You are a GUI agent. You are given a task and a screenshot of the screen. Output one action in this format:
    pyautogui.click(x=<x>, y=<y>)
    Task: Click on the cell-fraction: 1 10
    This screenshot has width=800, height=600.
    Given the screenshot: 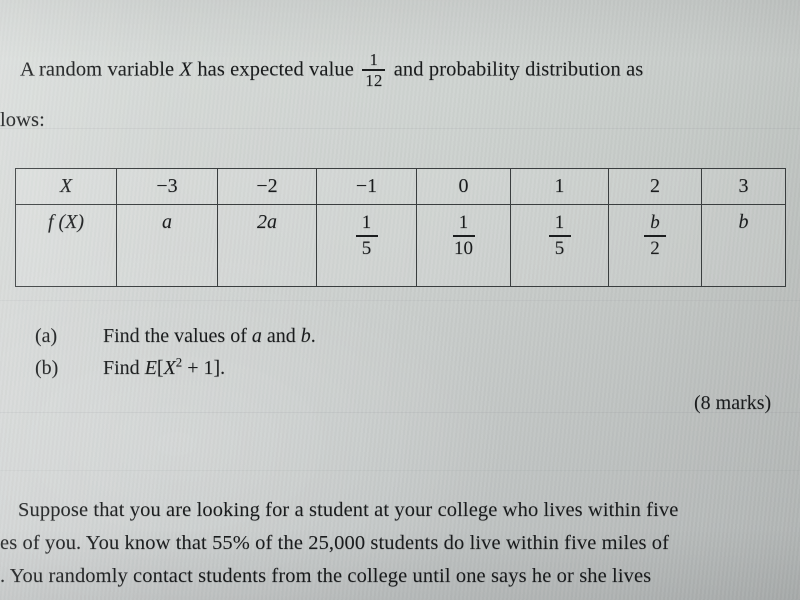 What is the action you would take?
    pyautogui.click(x=463, y=235)
    